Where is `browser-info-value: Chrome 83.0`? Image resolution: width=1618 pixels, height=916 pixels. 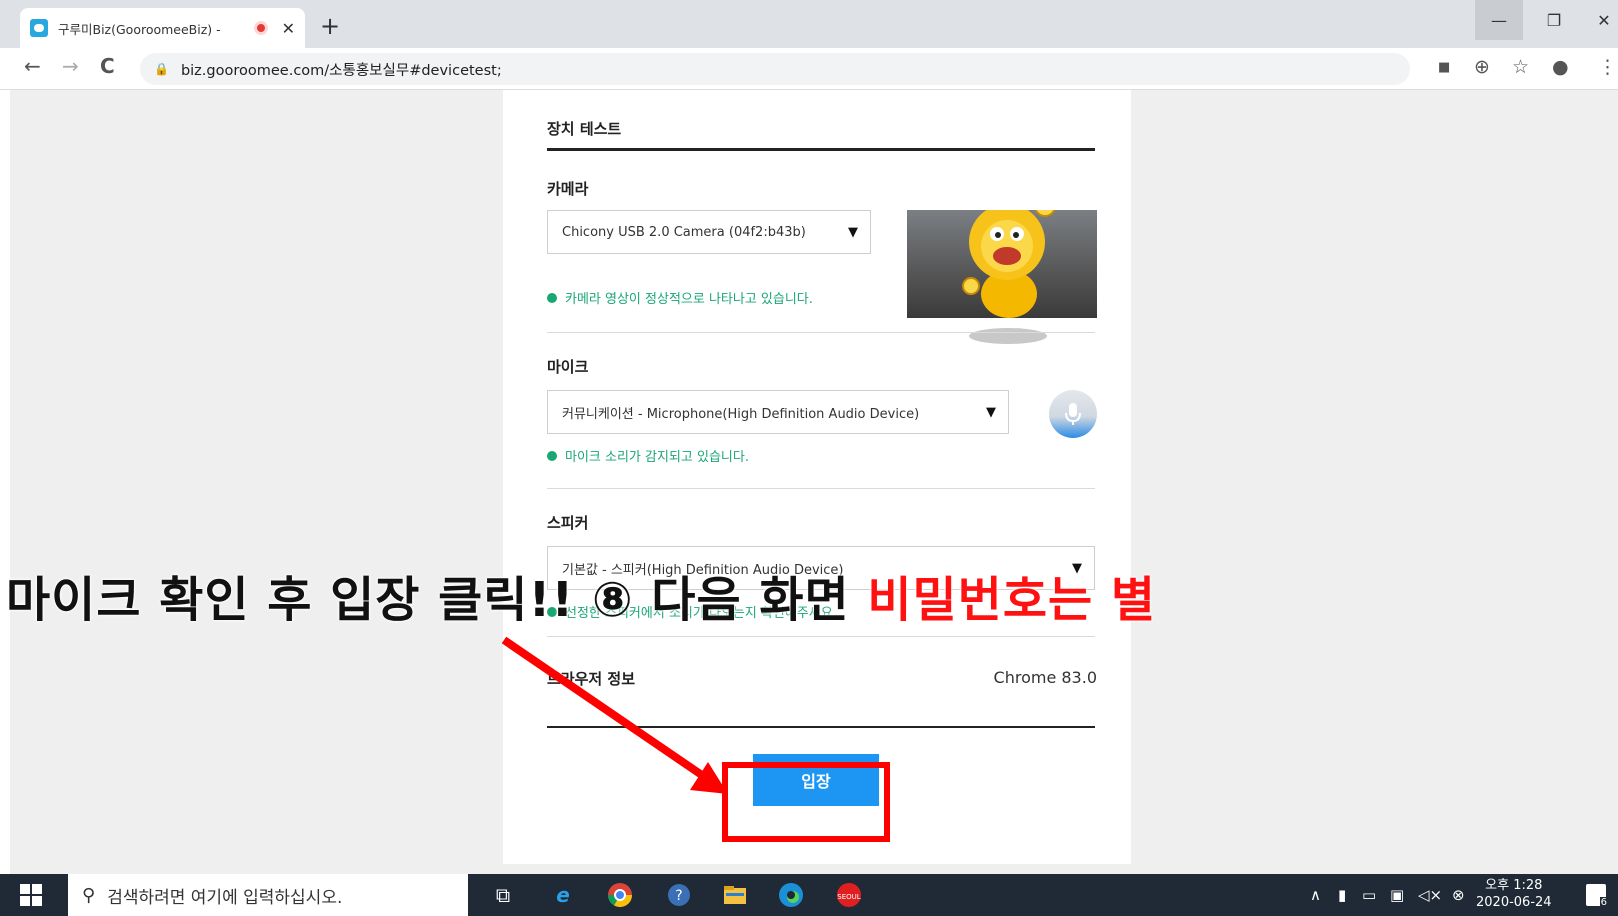 browser-info-value: Chrome 83.0 is located at coordinates (1045, 677).